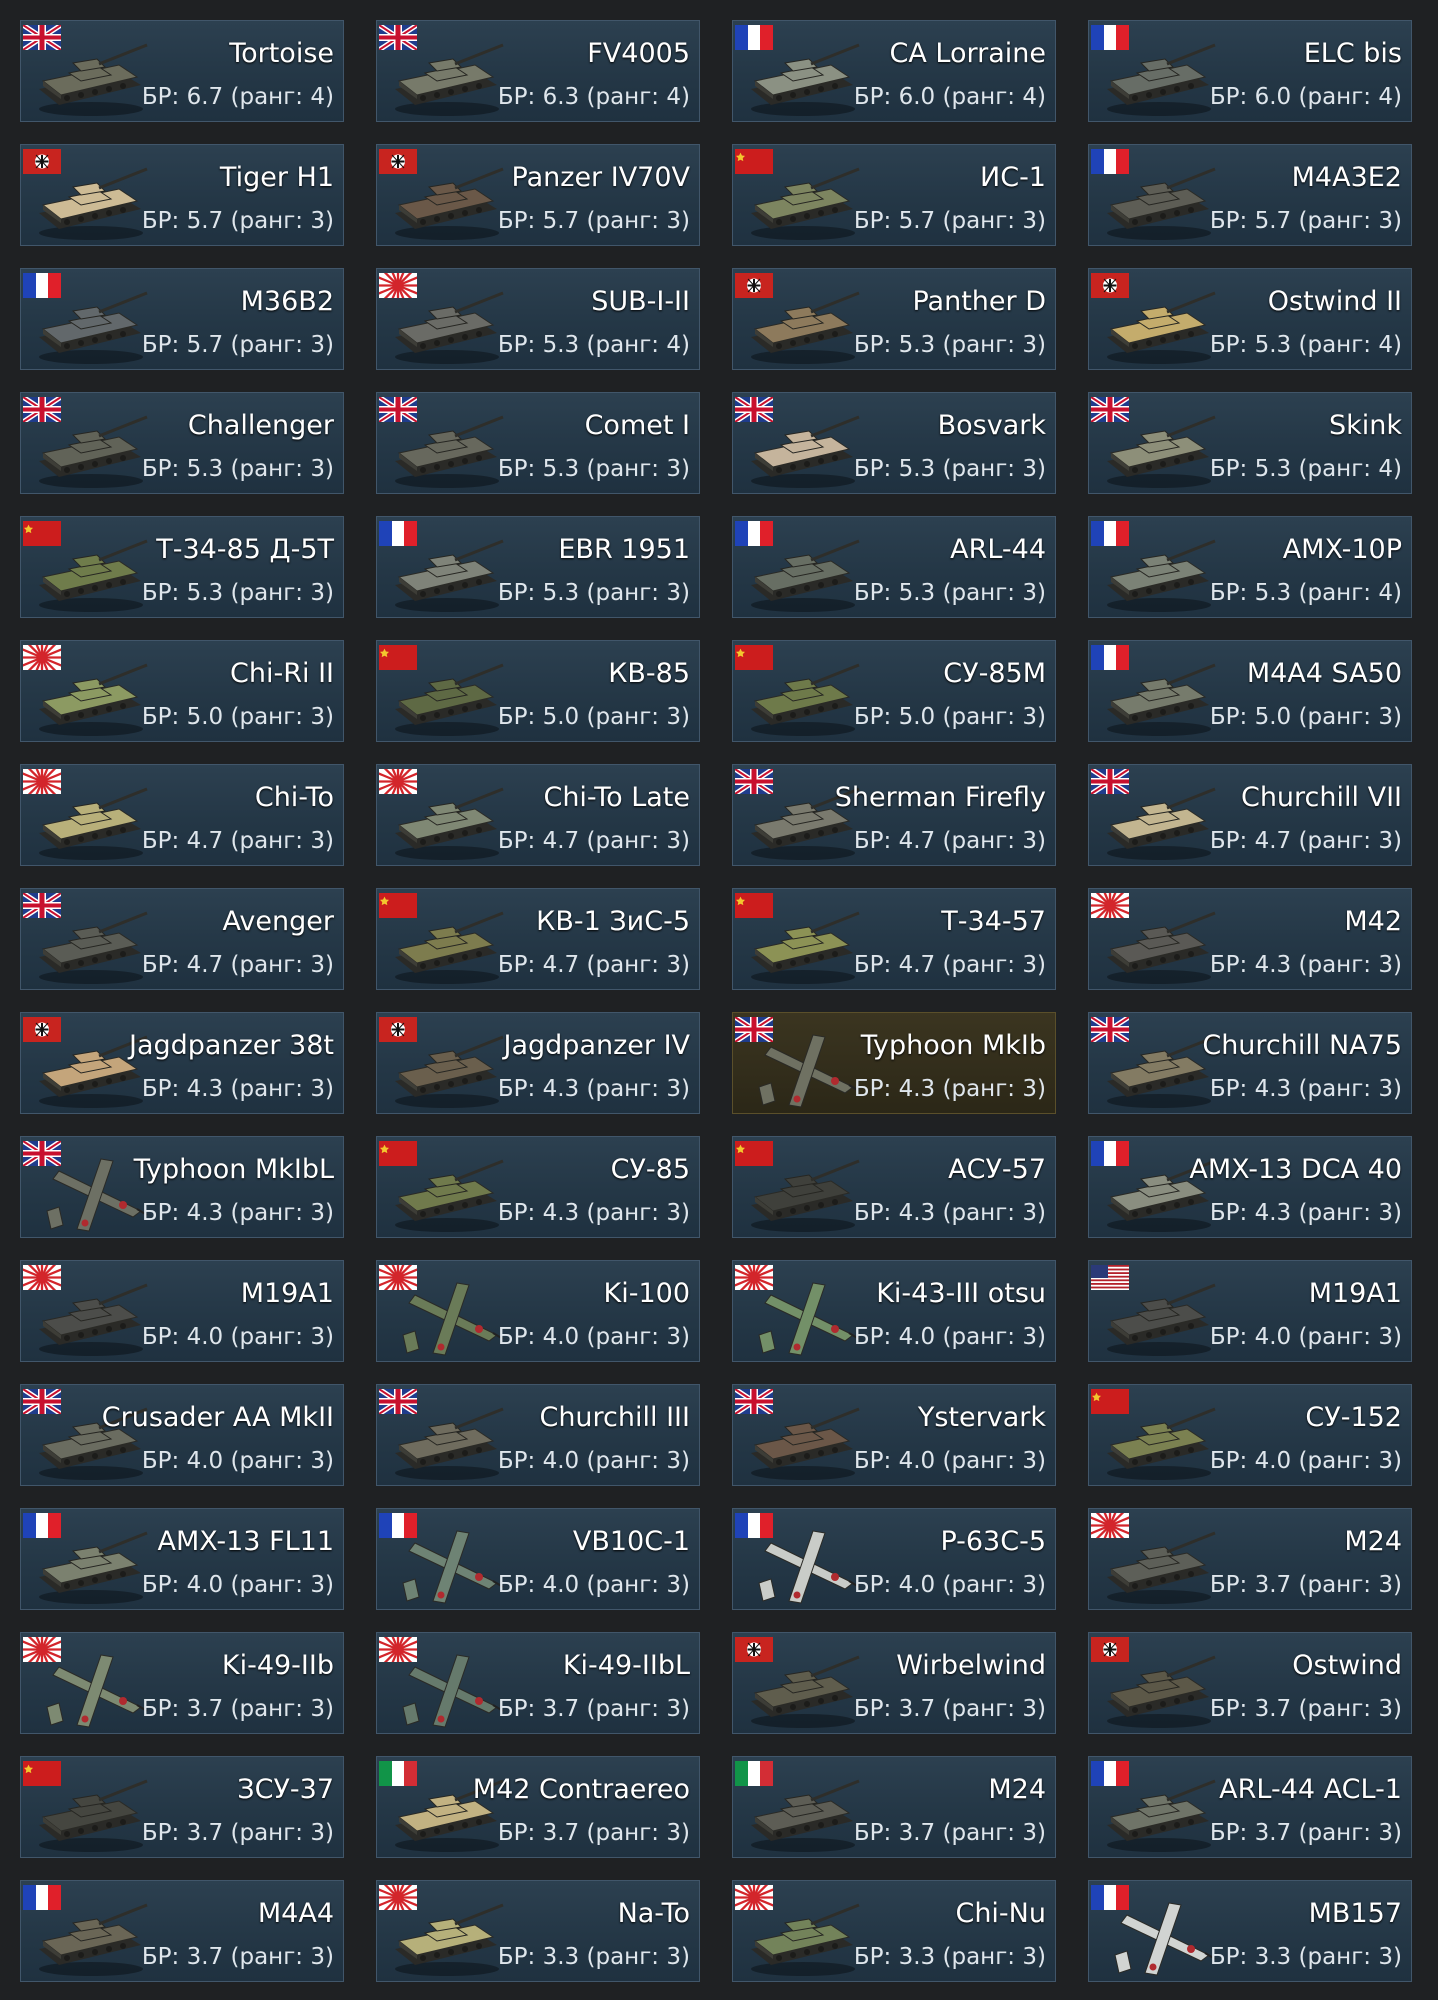 This screenshot has height=2000, width=1438. Describe the element at coordinates (561, 97) in the screenshot. I see `br-value: 6.3` at that location.